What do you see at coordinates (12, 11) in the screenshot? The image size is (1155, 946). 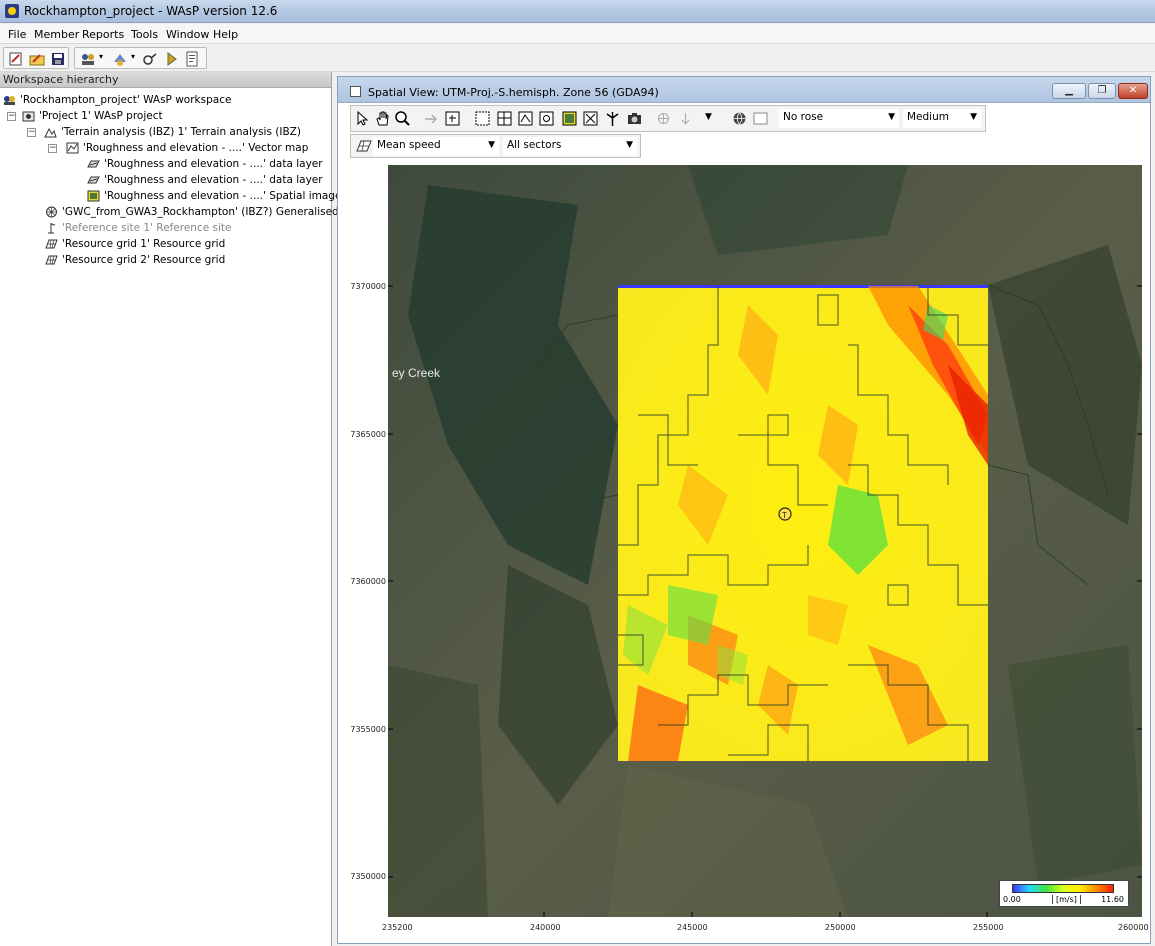 I see `wasp-app-icon` at bounding box center [12, 11].